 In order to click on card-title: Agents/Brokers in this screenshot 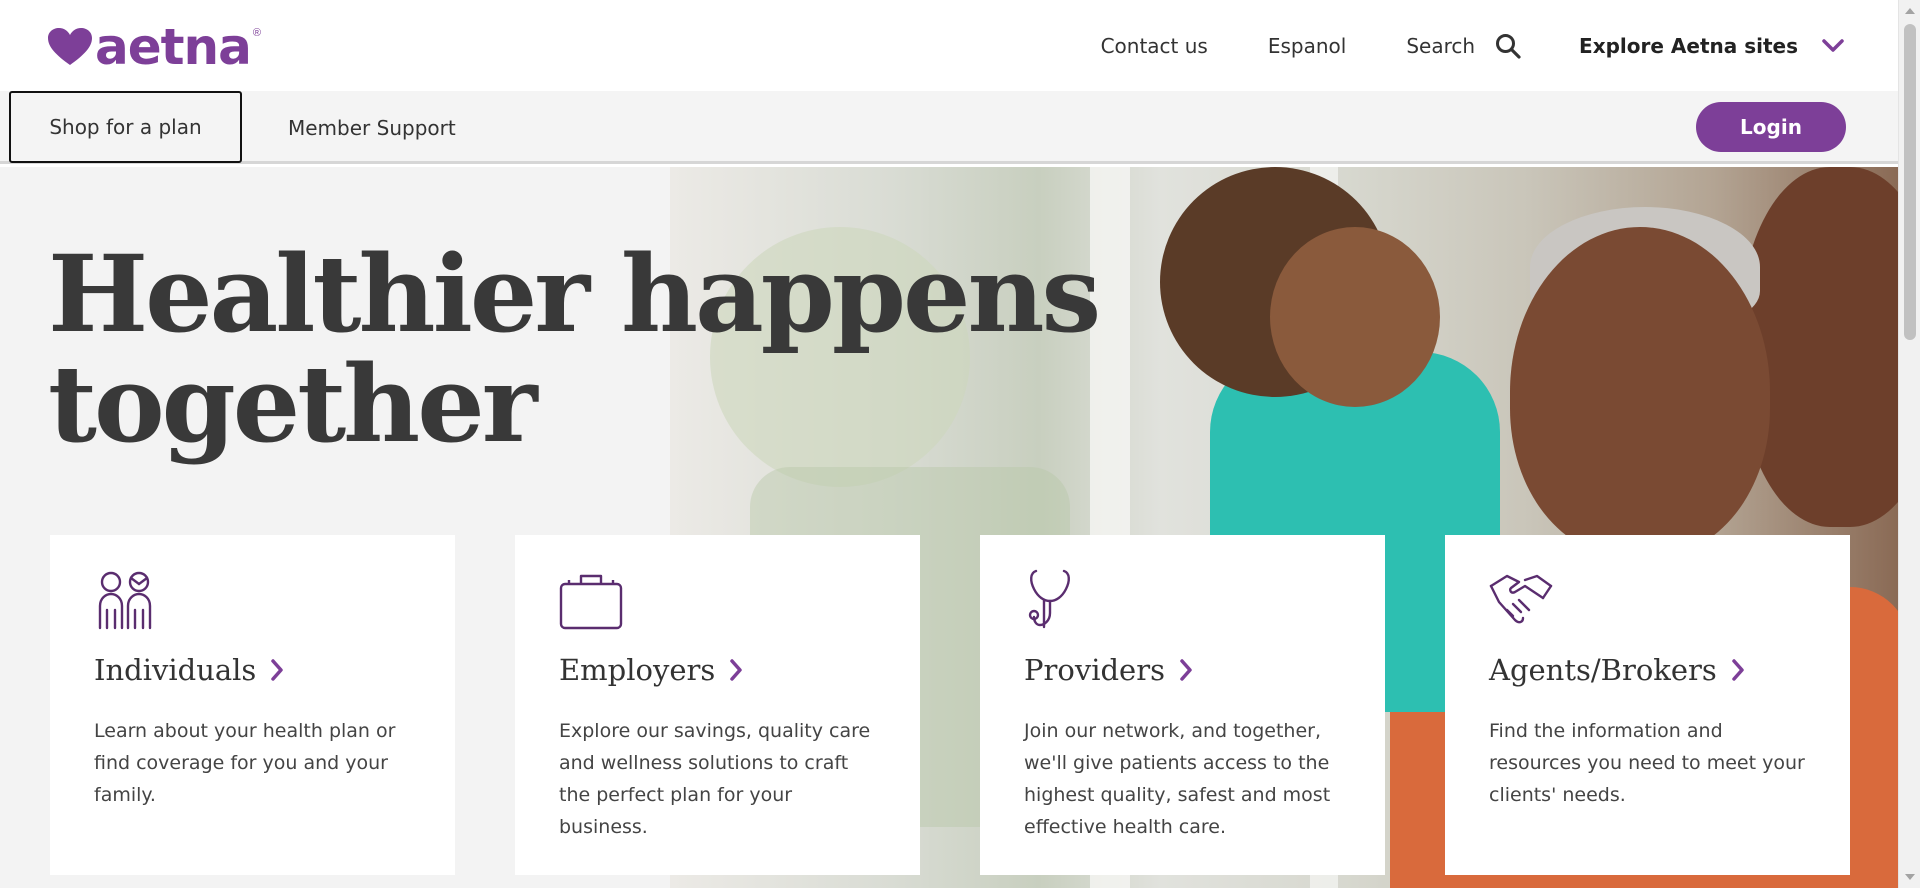, I will do `click(1603, 670)`.